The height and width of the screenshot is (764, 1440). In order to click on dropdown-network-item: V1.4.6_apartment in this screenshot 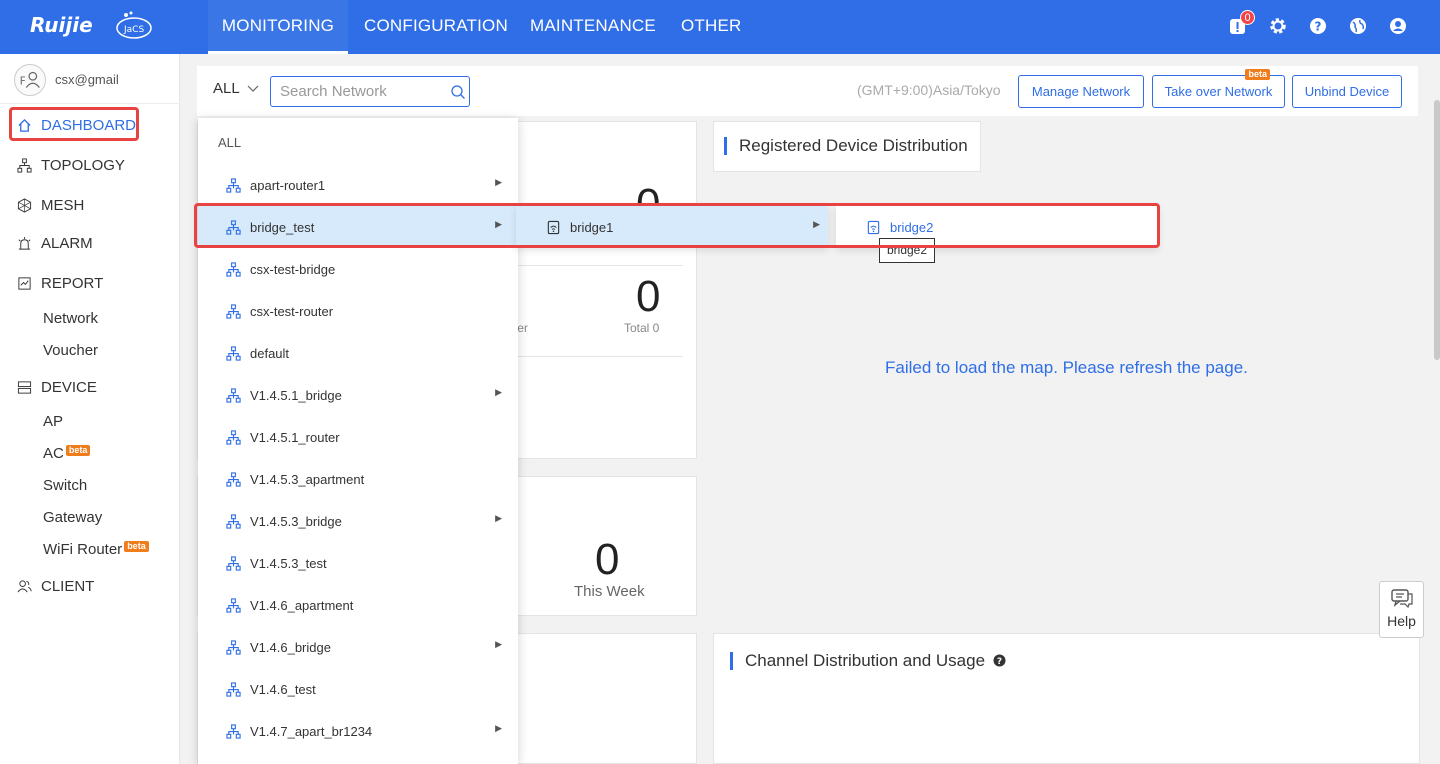, I will do `click(358, 605)`.